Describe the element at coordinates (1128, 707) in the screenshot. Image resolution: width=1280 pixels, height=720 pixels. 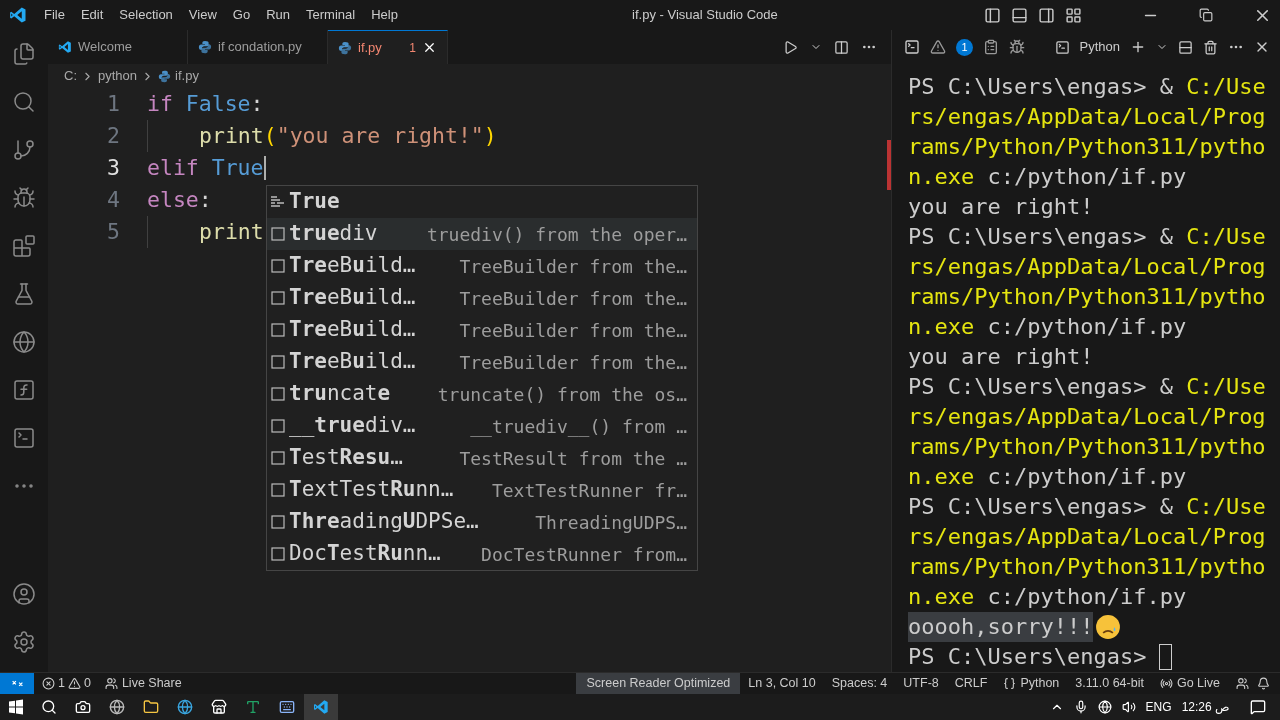
I see `volume-icon` at that location.